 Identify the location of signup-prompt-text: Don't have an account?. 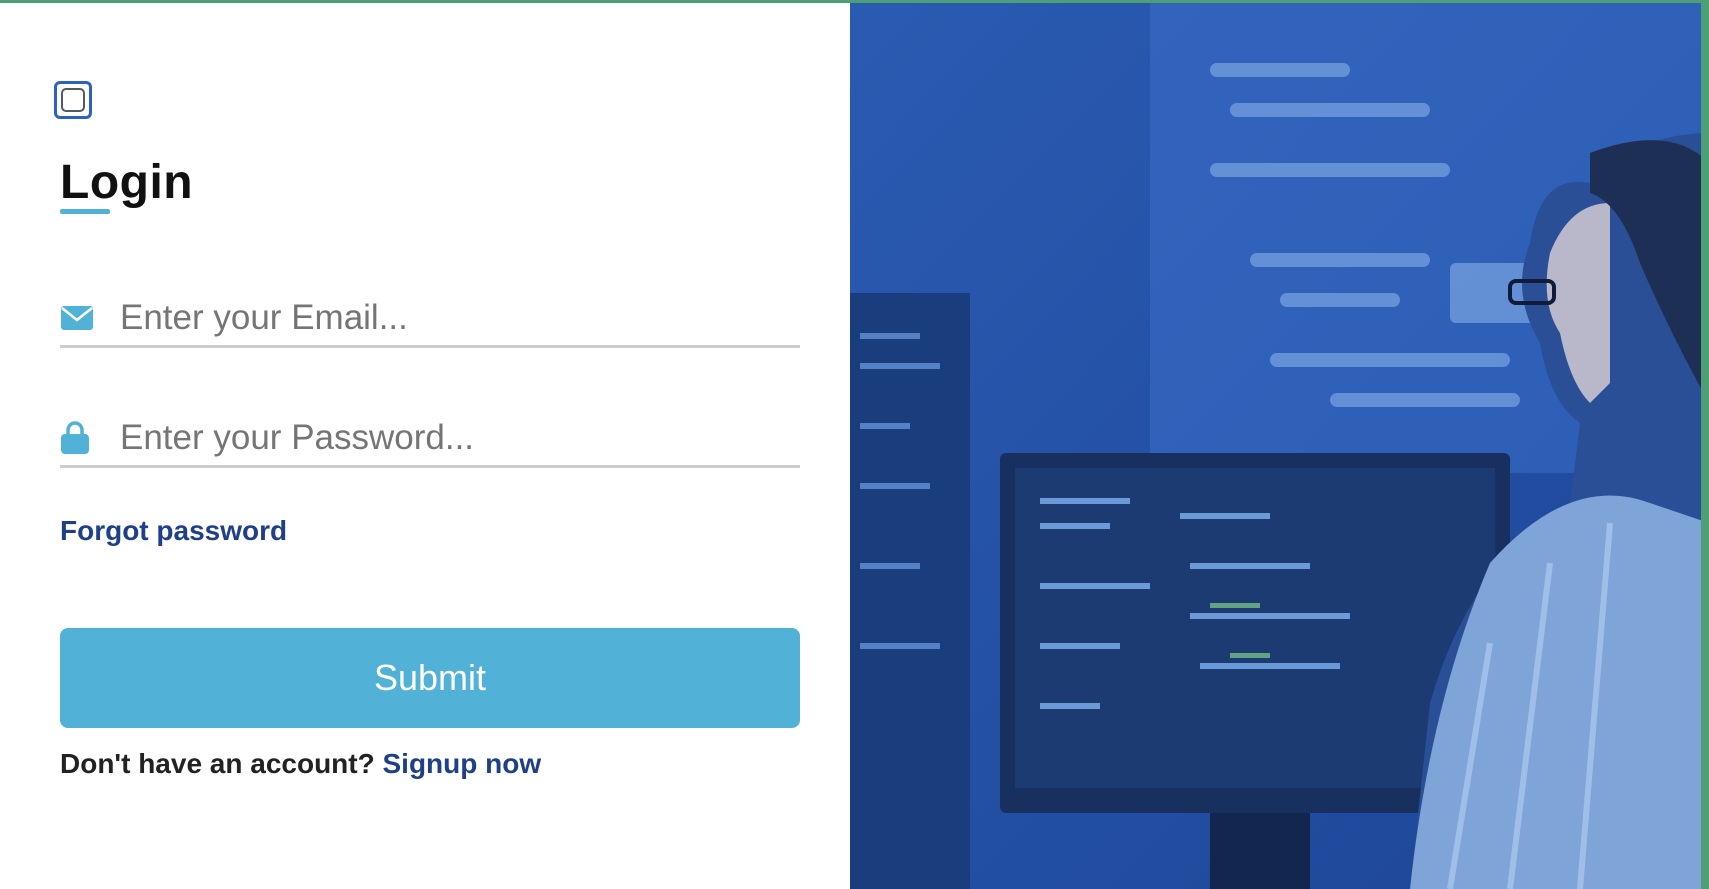
(217, 763).